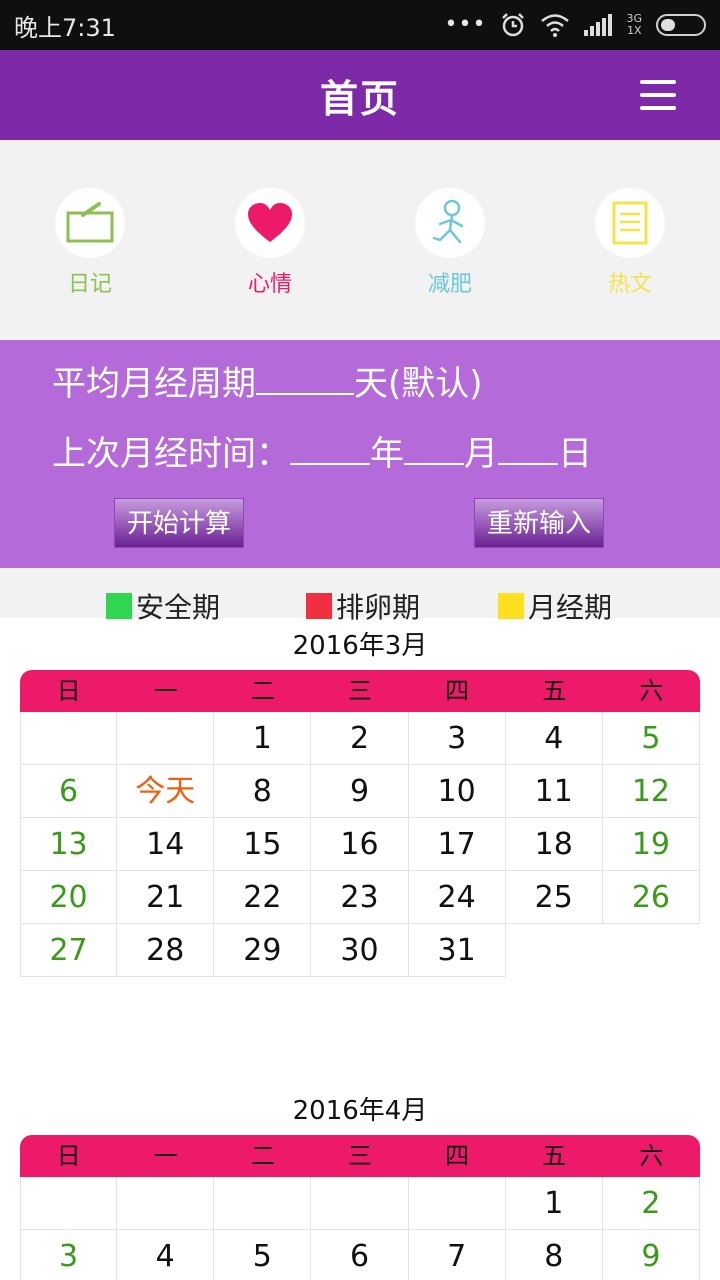 The width and height of the screenshot is (720, 1280). I want to click on signal-icon, so click(598, 25).